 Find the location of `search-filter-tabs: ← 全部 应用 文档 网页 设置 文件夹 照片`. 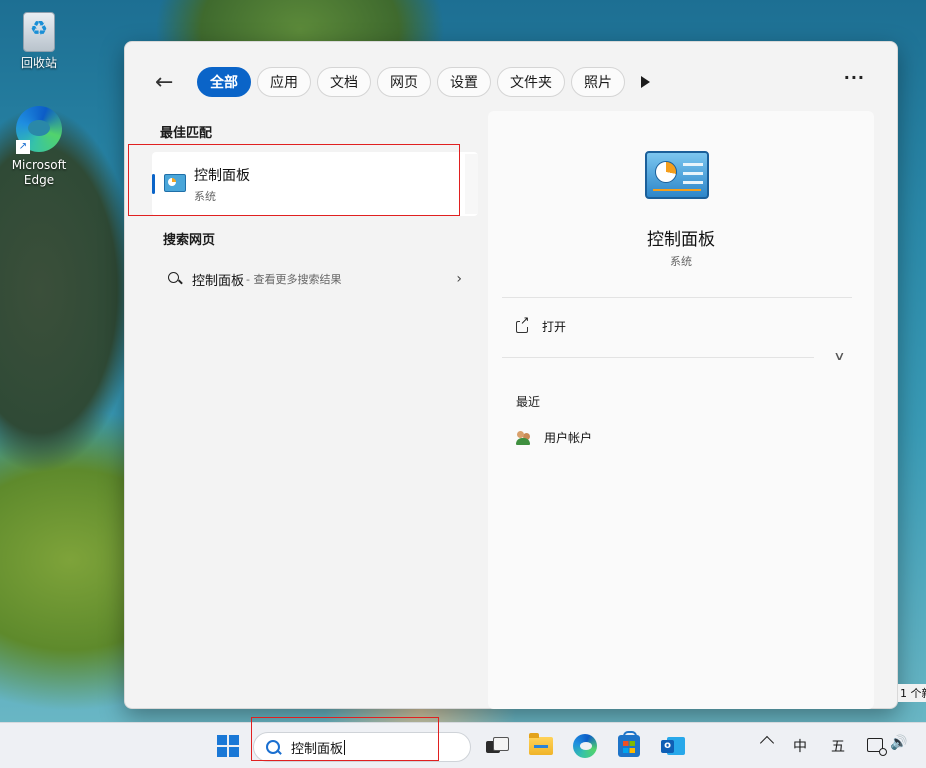

search-filter-tabs: ← 全部 应用 文档 网页 设置 文件夹 照片 is located at coordinates (407, 82).